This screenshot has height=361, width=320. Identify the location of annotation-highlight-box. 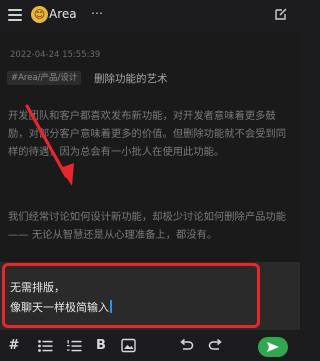
(131, 295).